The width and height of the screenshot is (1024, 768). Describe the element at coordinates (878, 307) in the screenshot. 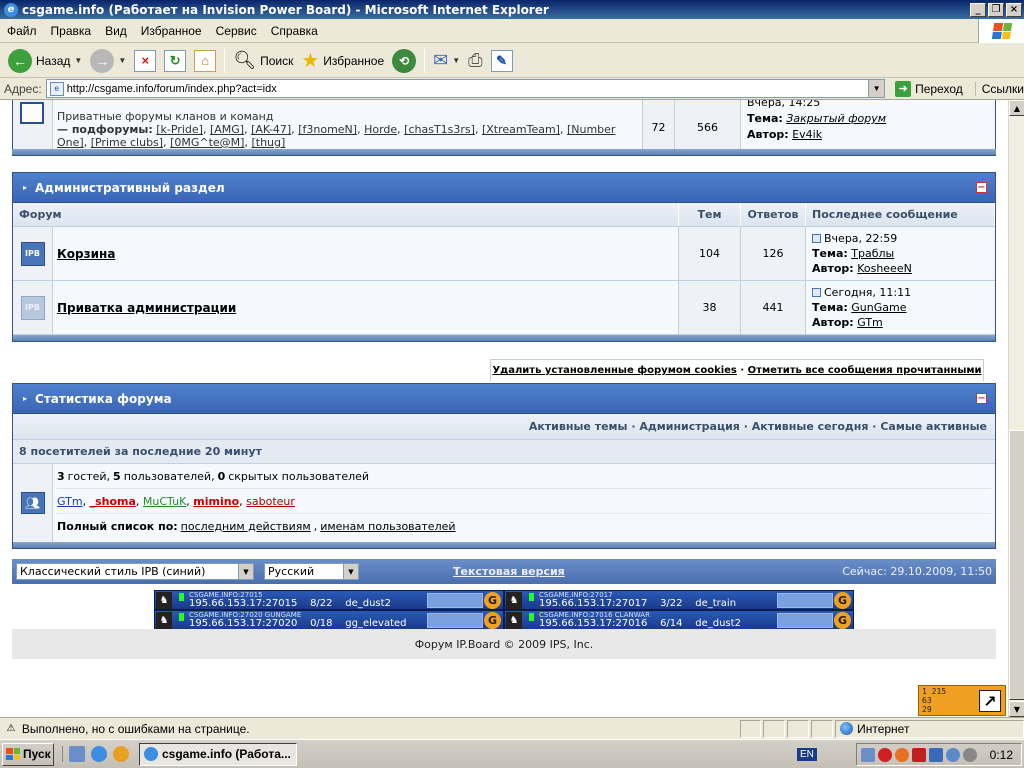

I see `last-topic-link: GunGame` at that location.